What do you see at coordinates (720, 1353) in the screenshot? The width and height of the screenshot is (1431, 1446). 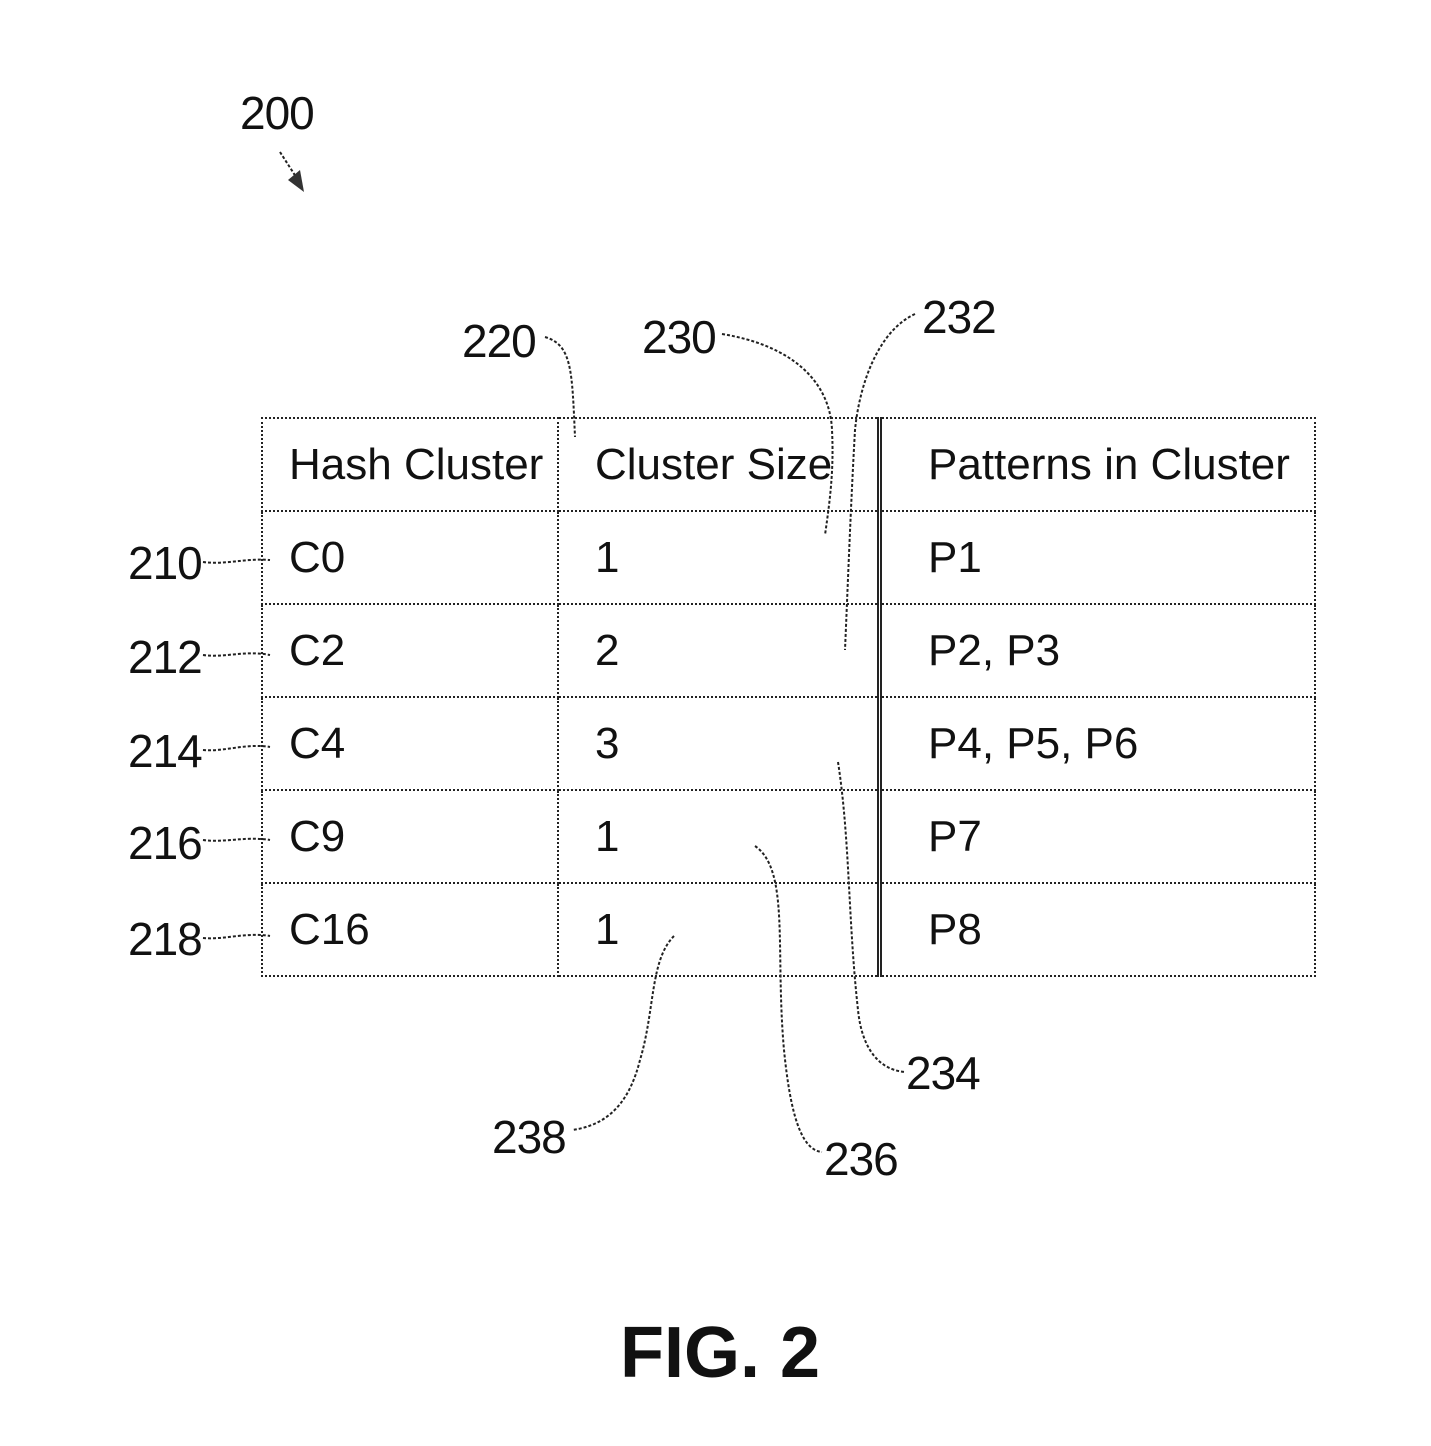 I see `figure-caption: FIG. 2` at bounding box center [720, 1353].